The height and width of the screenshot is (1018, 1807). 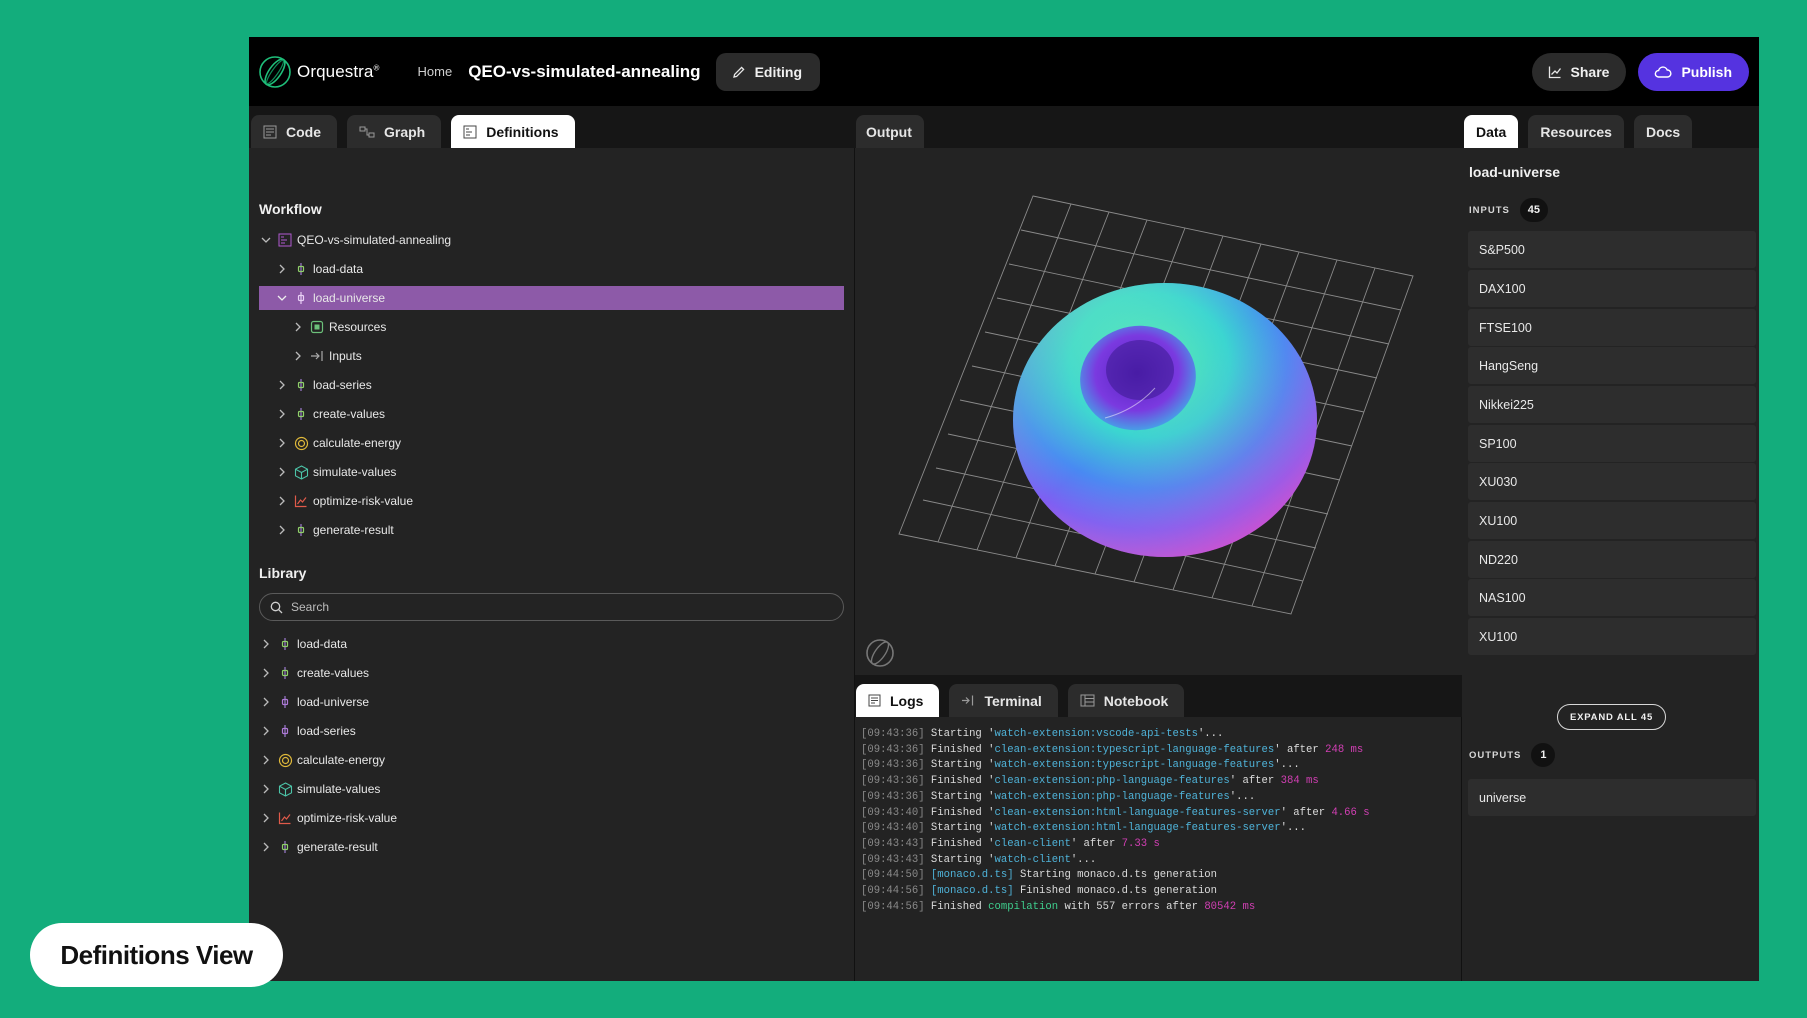 What do you see at coordinates (1579, 71) in the screenshot?
I see `share-button: Share` at bounding box center [1579, 71].